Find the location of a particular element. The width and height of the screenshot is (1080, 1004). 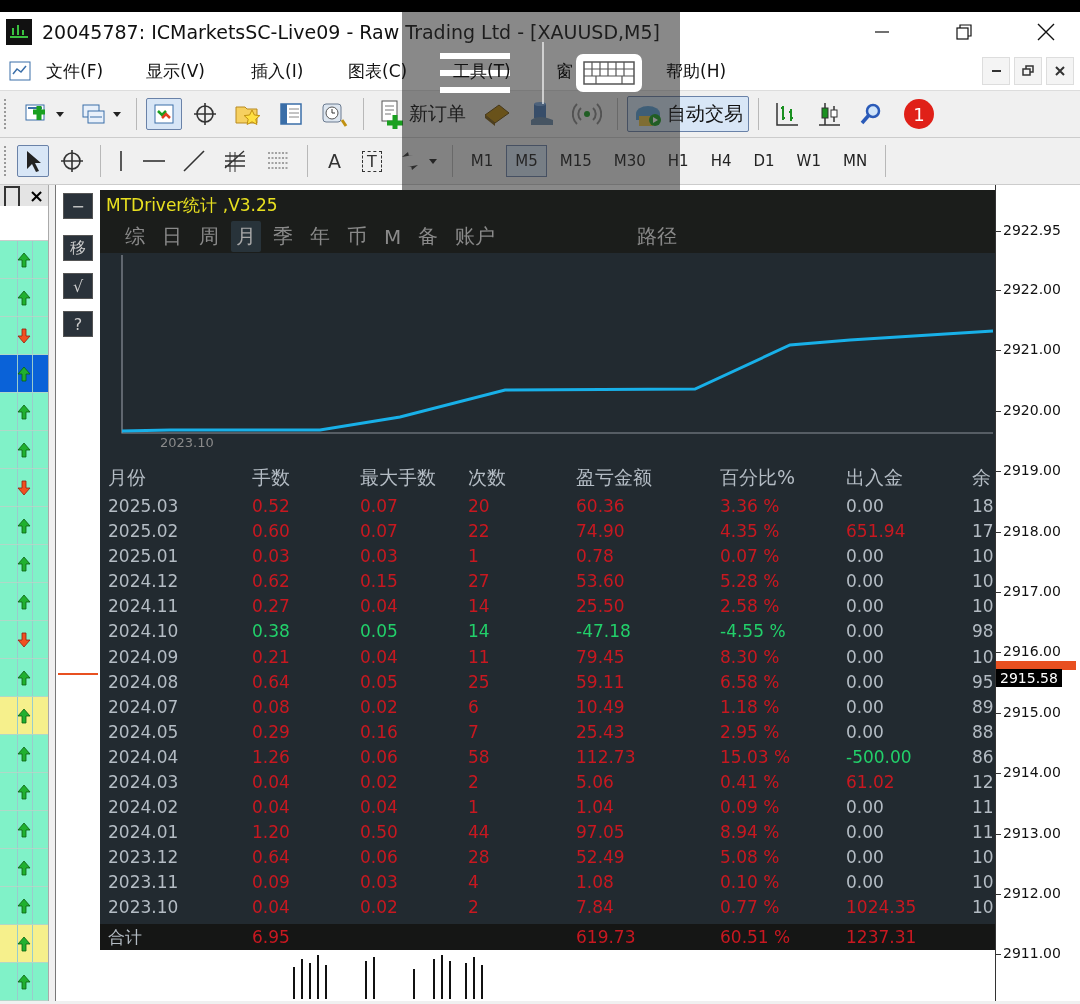

timeframe-button: D1 is located at coordinates (764, 161).